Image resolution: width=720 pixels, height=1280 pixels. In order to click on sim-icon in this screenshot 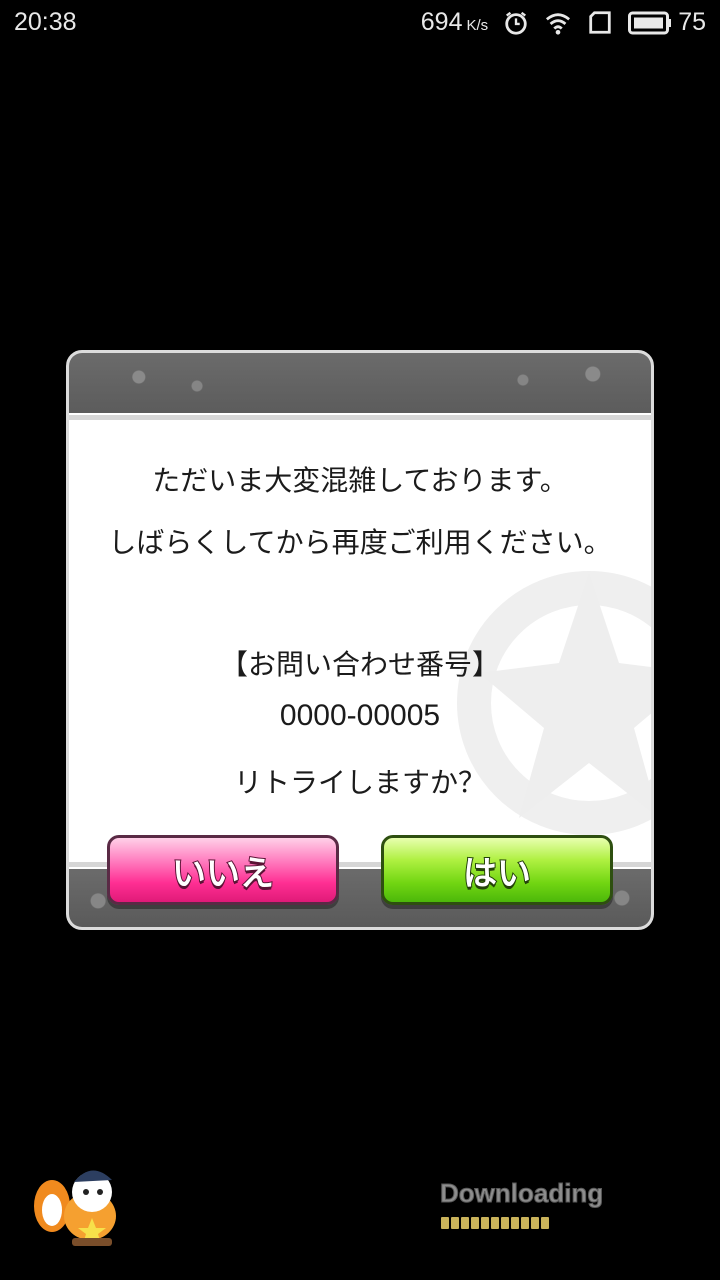, I will do `click(600, 22)`.